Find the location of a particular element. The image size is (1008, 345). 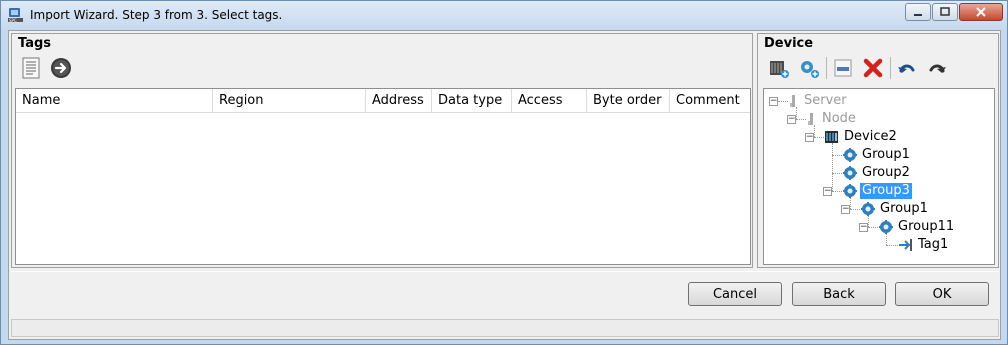

import-arrow-button is located at coordinates (61, 68).